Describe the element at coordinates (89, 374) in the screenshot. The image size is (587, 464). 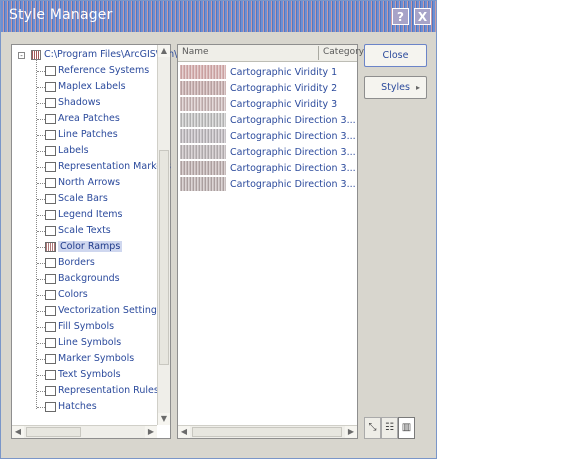
I see `tree-item-label: Text Symbols` at that location.